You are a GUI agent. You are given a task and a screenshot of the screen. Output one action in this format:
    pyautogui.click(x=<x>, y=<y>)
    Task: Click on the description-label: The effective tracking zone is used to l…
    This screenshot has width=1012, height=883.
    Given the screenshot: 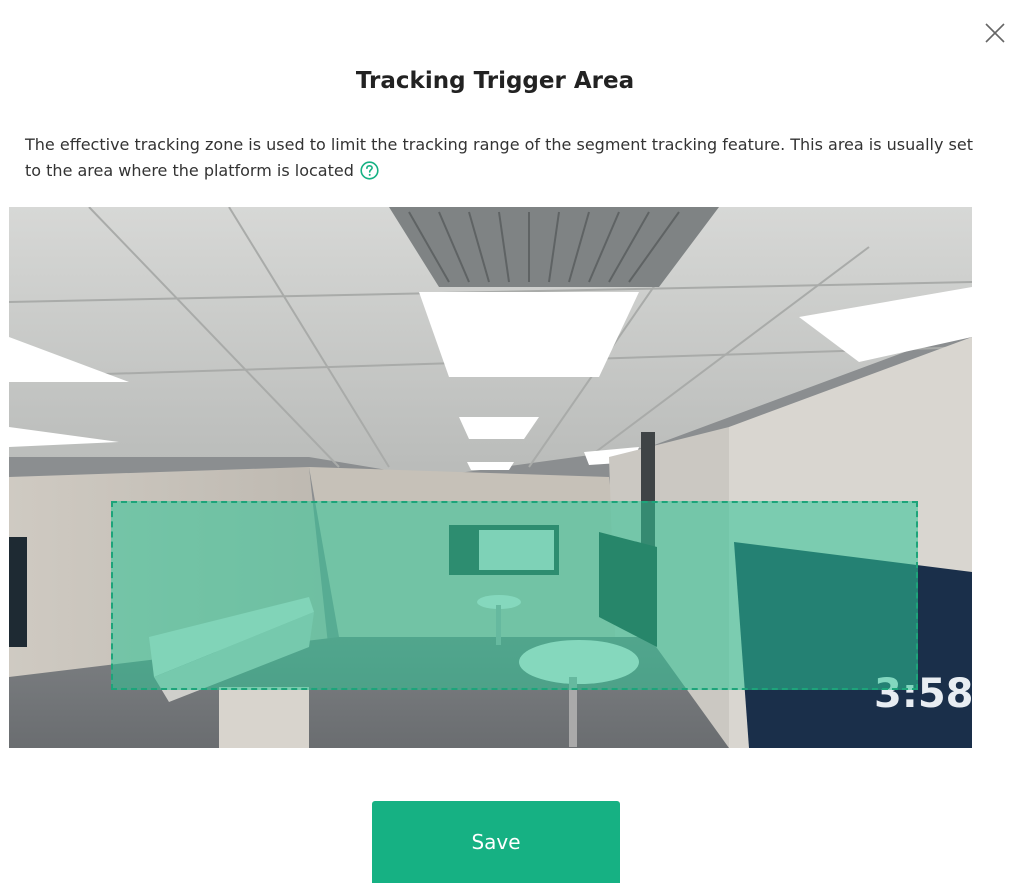 What is the action you would take?
    pyautogui.click(x=499, y=157)
    